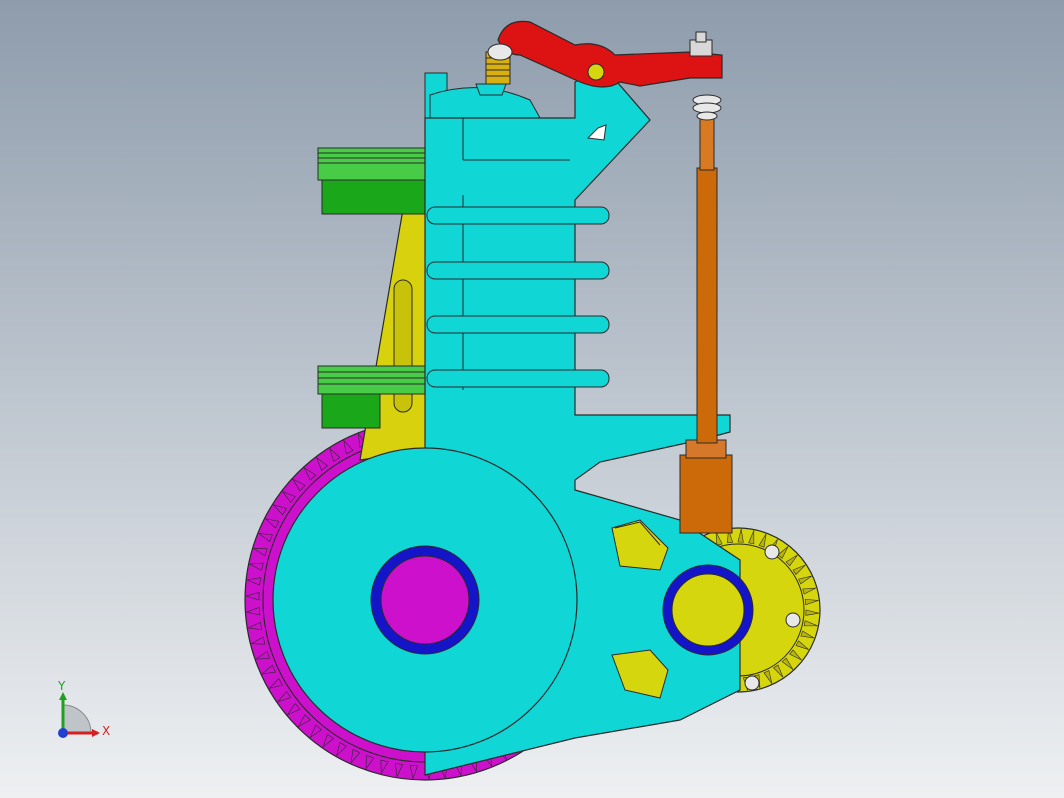  What do you see at coordinates (425, 600) in the screenshot?
I see `crank-disc` at bounding box center [425, 600].